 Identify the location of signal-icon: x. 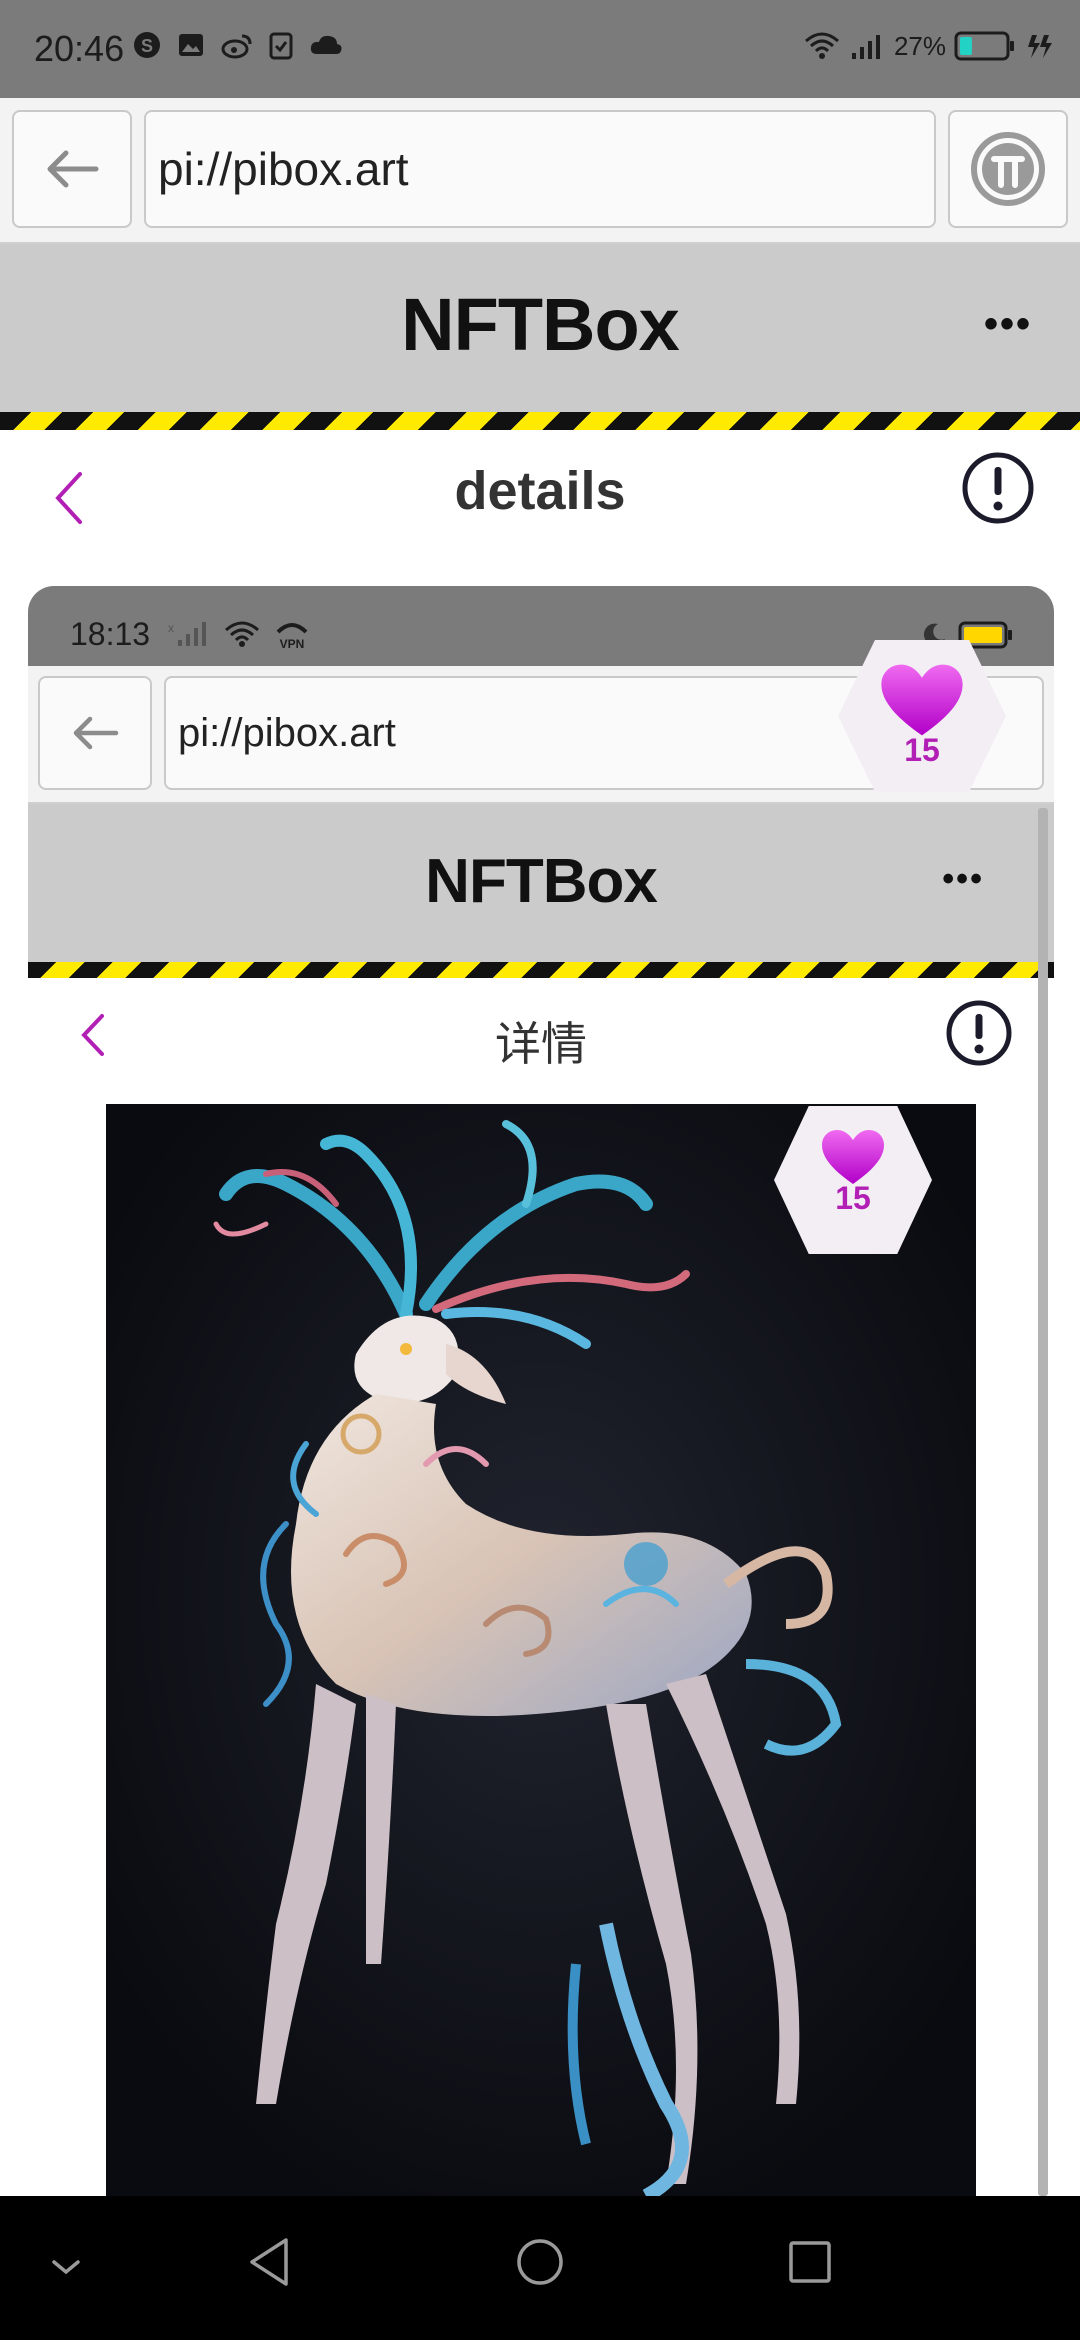
(187, 633).